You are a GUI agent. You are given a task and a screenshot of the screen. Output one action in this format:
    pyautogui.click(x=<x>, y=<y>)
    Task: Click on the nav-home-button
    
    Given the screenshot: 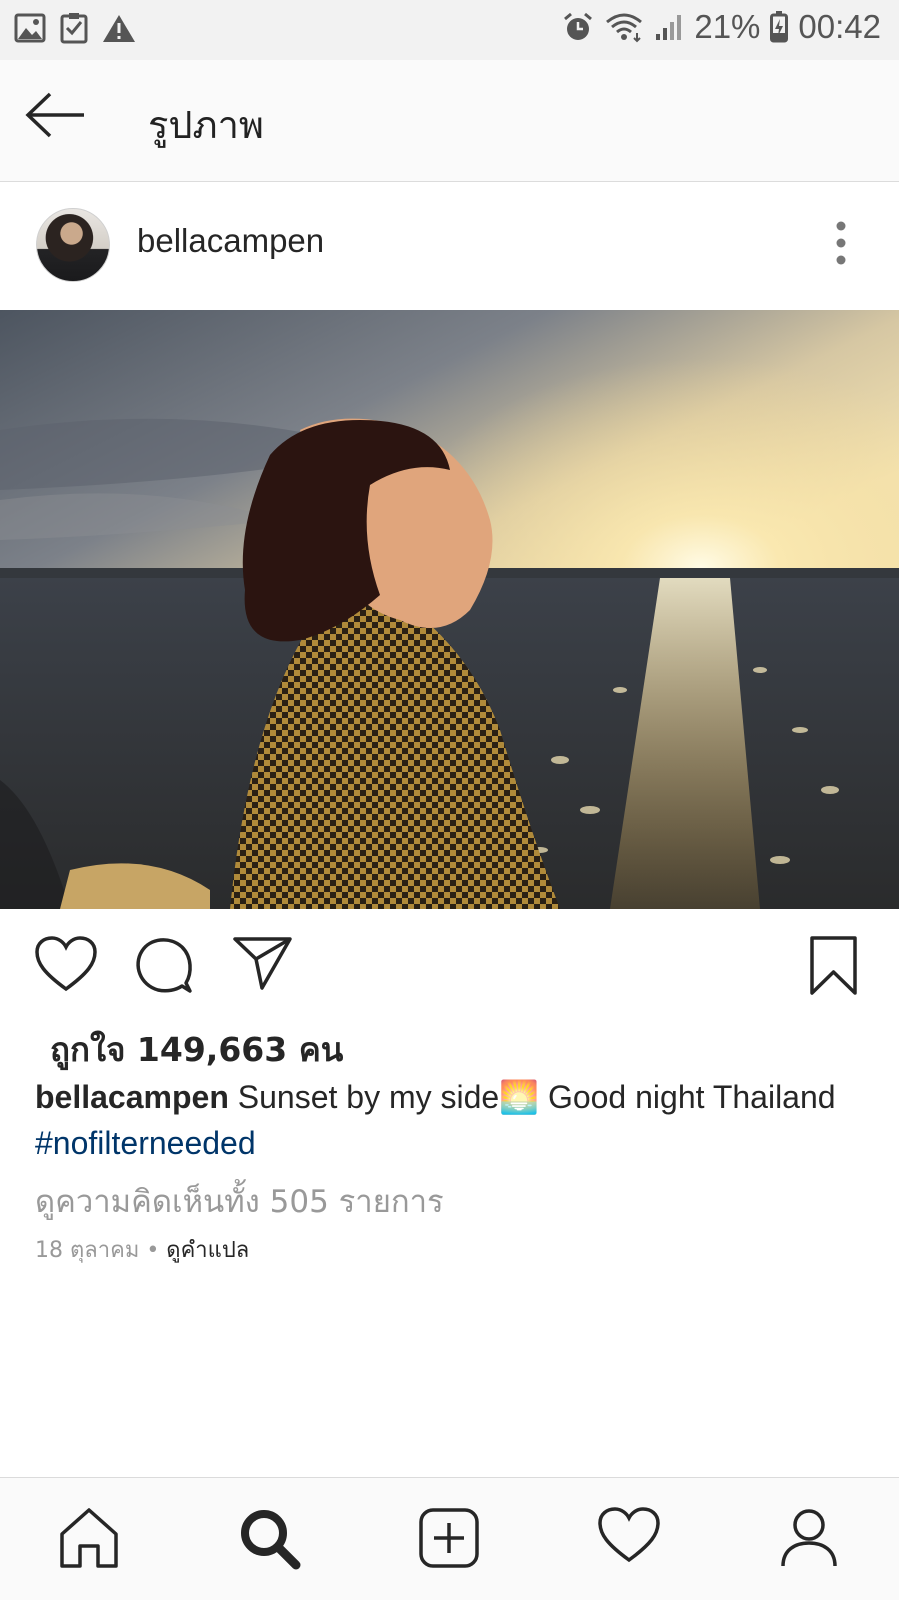 What is the action you would take?
    pyautogui.click(x=90, y=1539)
    